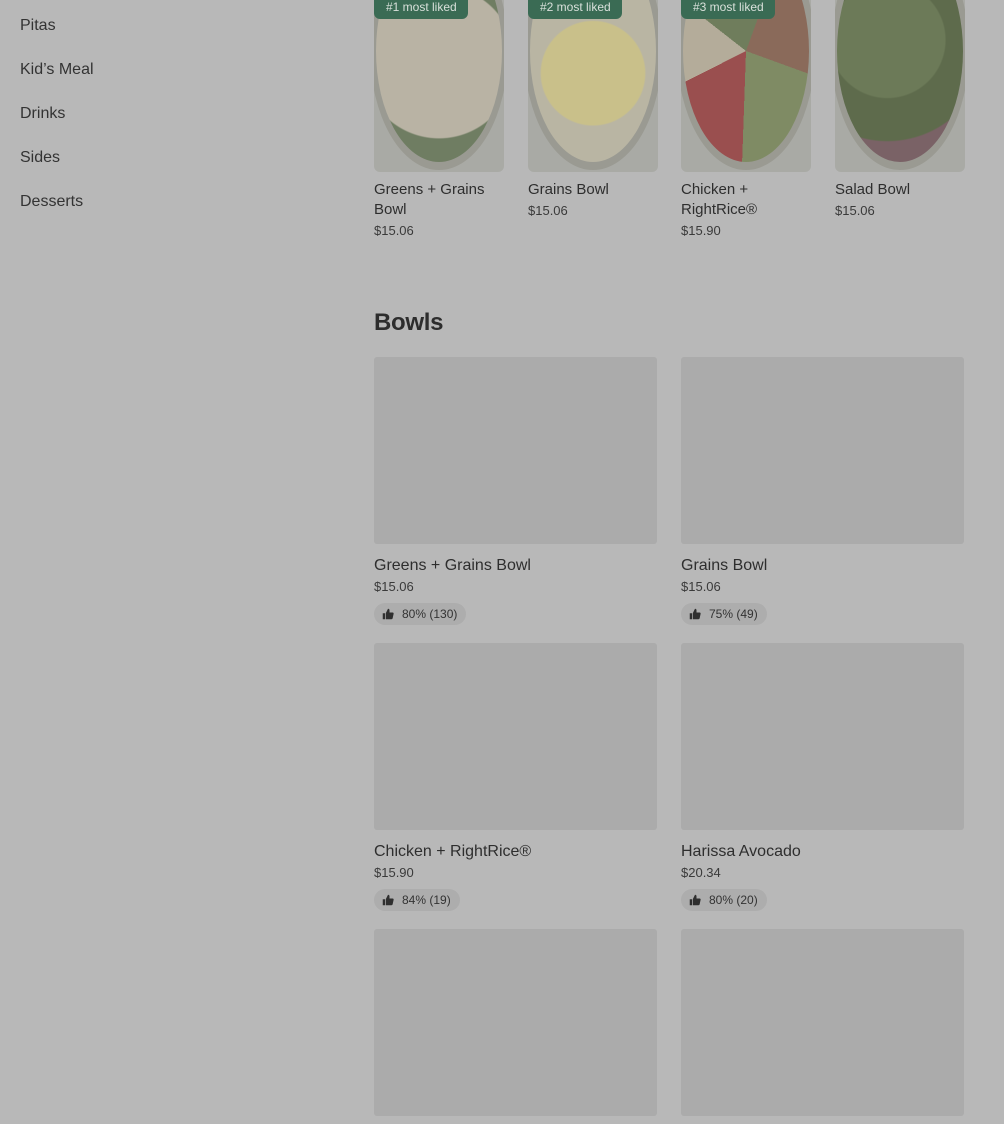 This screenshot has height=1124, width=1004. Describe the element at coordinates (430, 614) in the screenshot. I see `rating-text: 80% (130)` at that location.